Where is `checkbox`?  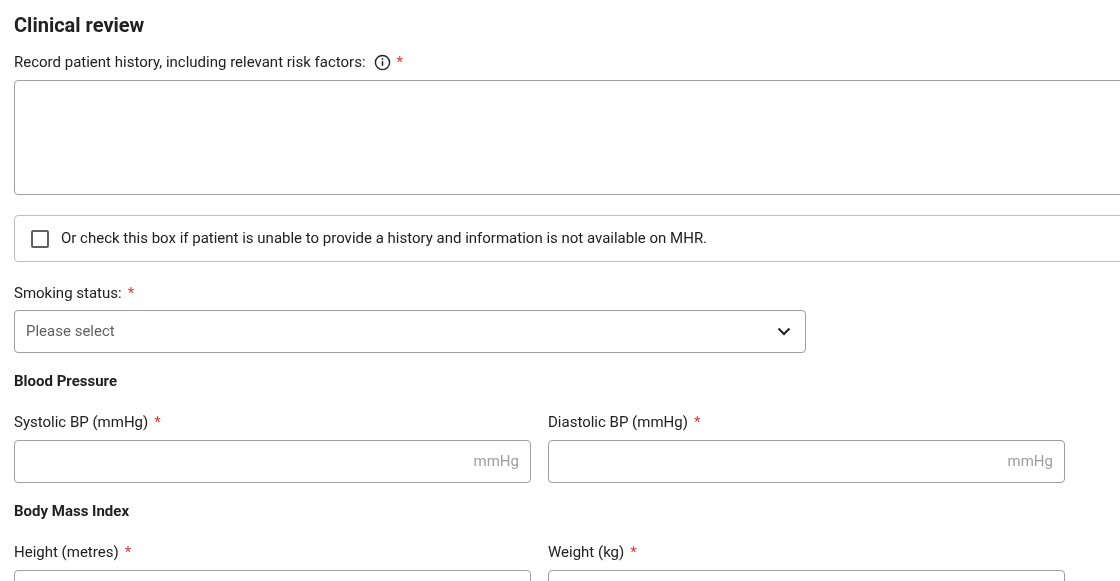
checkbox is located at coordinates (40, 238).